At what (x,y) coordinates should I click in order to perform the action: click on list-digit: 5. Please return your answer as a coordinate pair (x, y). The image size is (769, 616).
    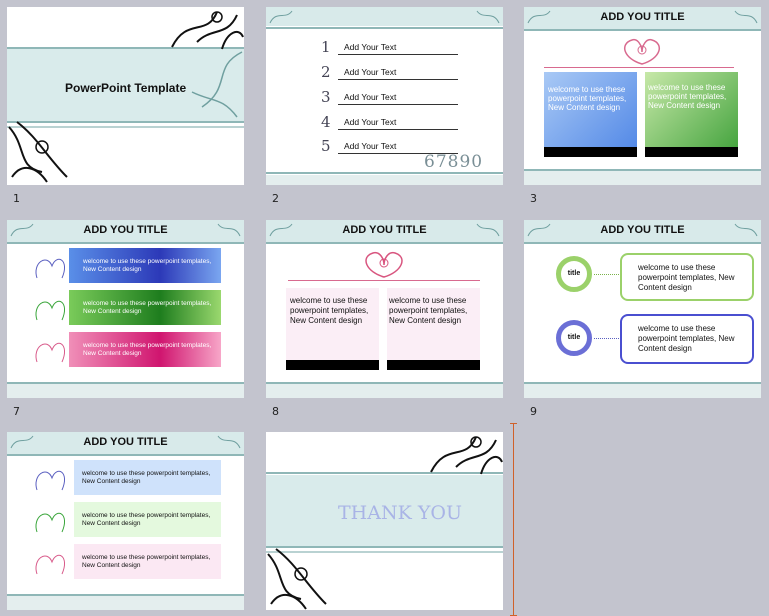
    Looking at the image, I should click on (326, 146).